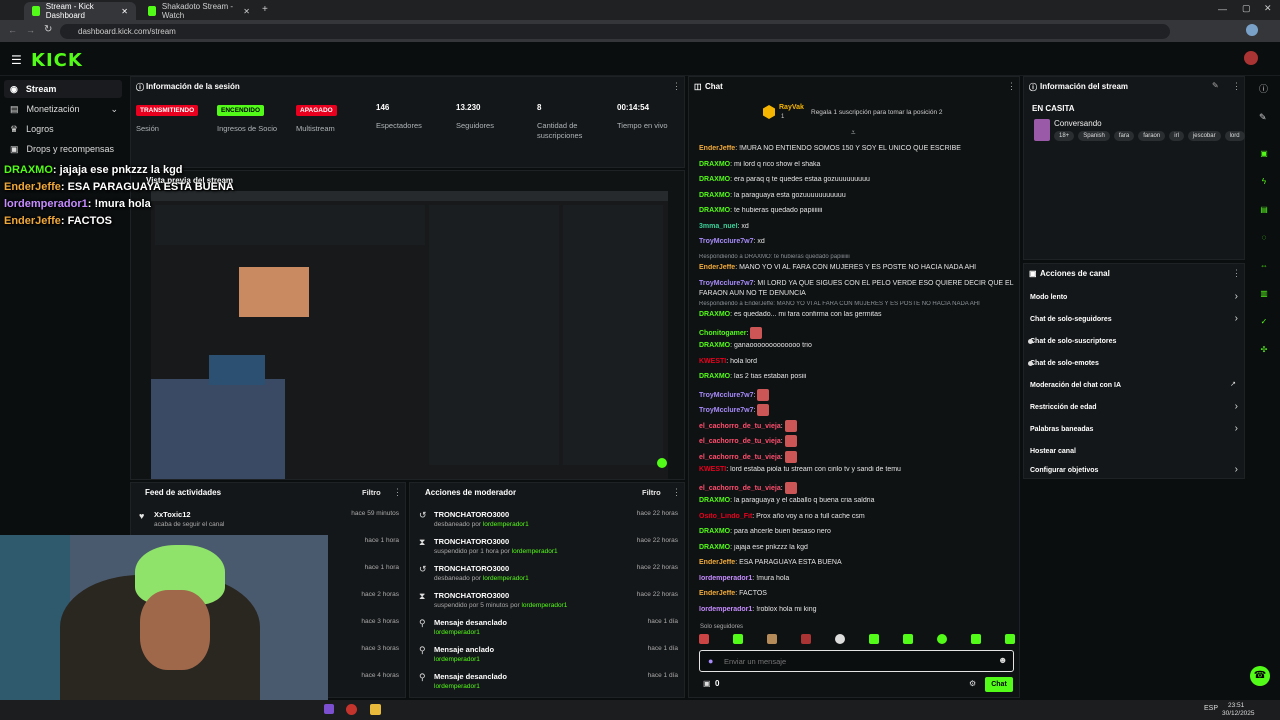 This screenshot has width=1280, height=720. I want to click on profile-avatar, so click(1252, 30).